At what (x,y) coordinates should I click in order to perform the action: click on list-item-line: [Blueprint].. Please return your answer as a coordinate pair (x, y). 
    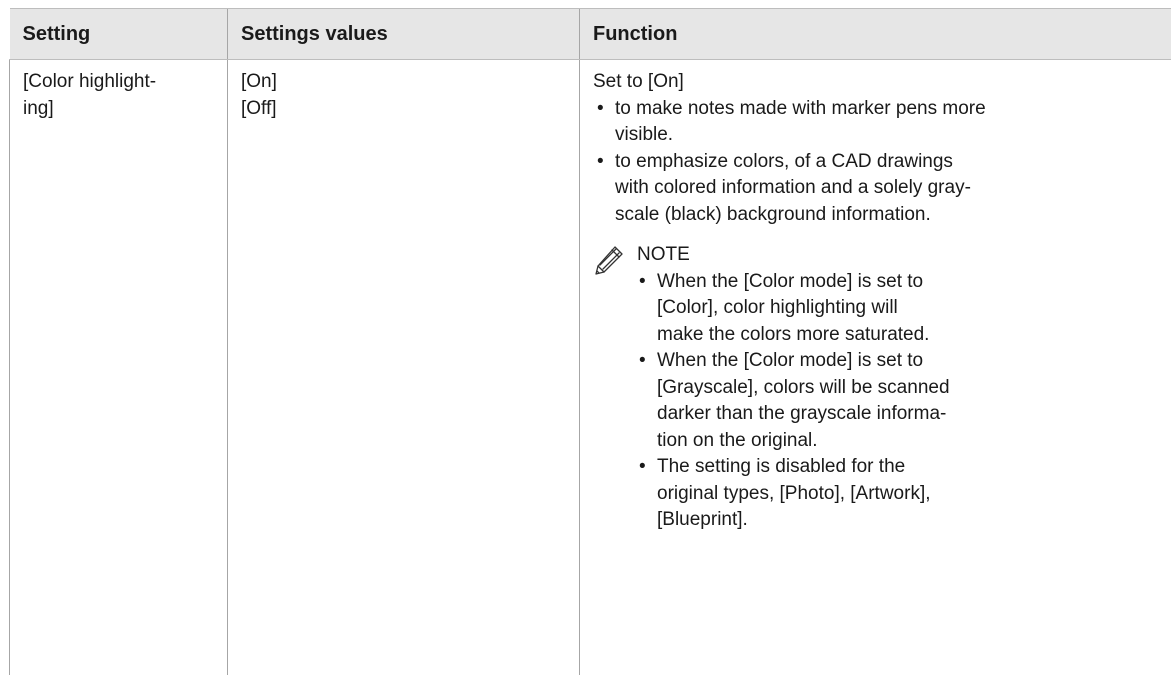
    Looking at the image, I should click on (914, 520).